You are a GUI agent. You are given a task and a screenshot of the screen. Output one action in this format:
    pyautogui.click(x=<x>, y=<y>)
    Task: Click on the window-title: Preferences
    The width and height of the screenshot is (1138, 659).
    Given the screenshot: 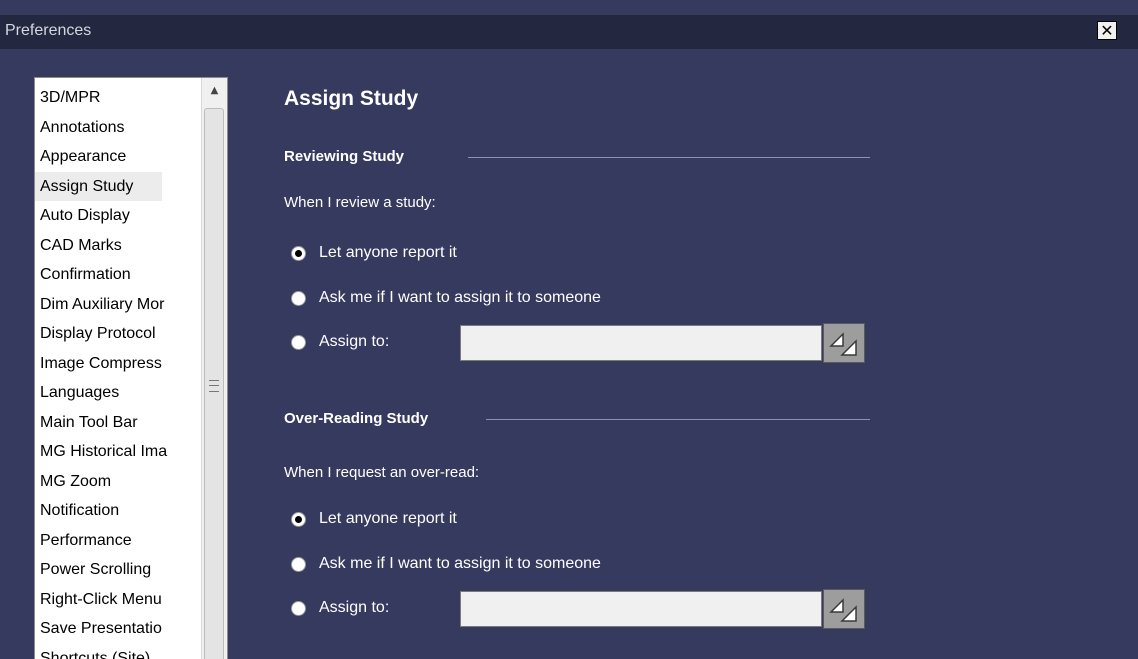 What is the action you would take?
    pyautogui.click(x=48, y=30)
    